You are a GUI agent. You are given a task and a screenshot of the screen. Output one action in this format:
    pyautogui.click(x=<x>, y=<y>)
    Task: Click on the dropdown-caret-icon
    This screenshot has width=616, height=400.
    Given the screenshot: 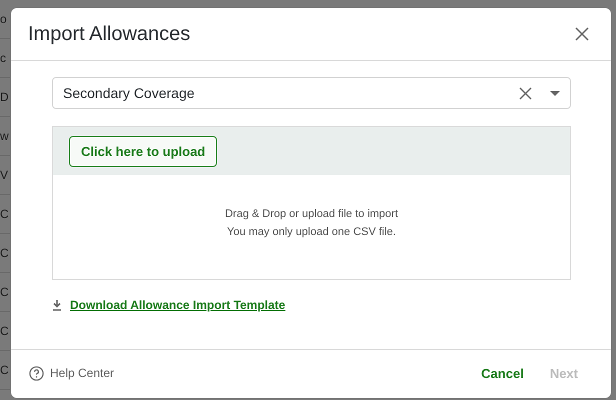 What is the action you would take?
    pyautogui.click(x=555, y=93)
    